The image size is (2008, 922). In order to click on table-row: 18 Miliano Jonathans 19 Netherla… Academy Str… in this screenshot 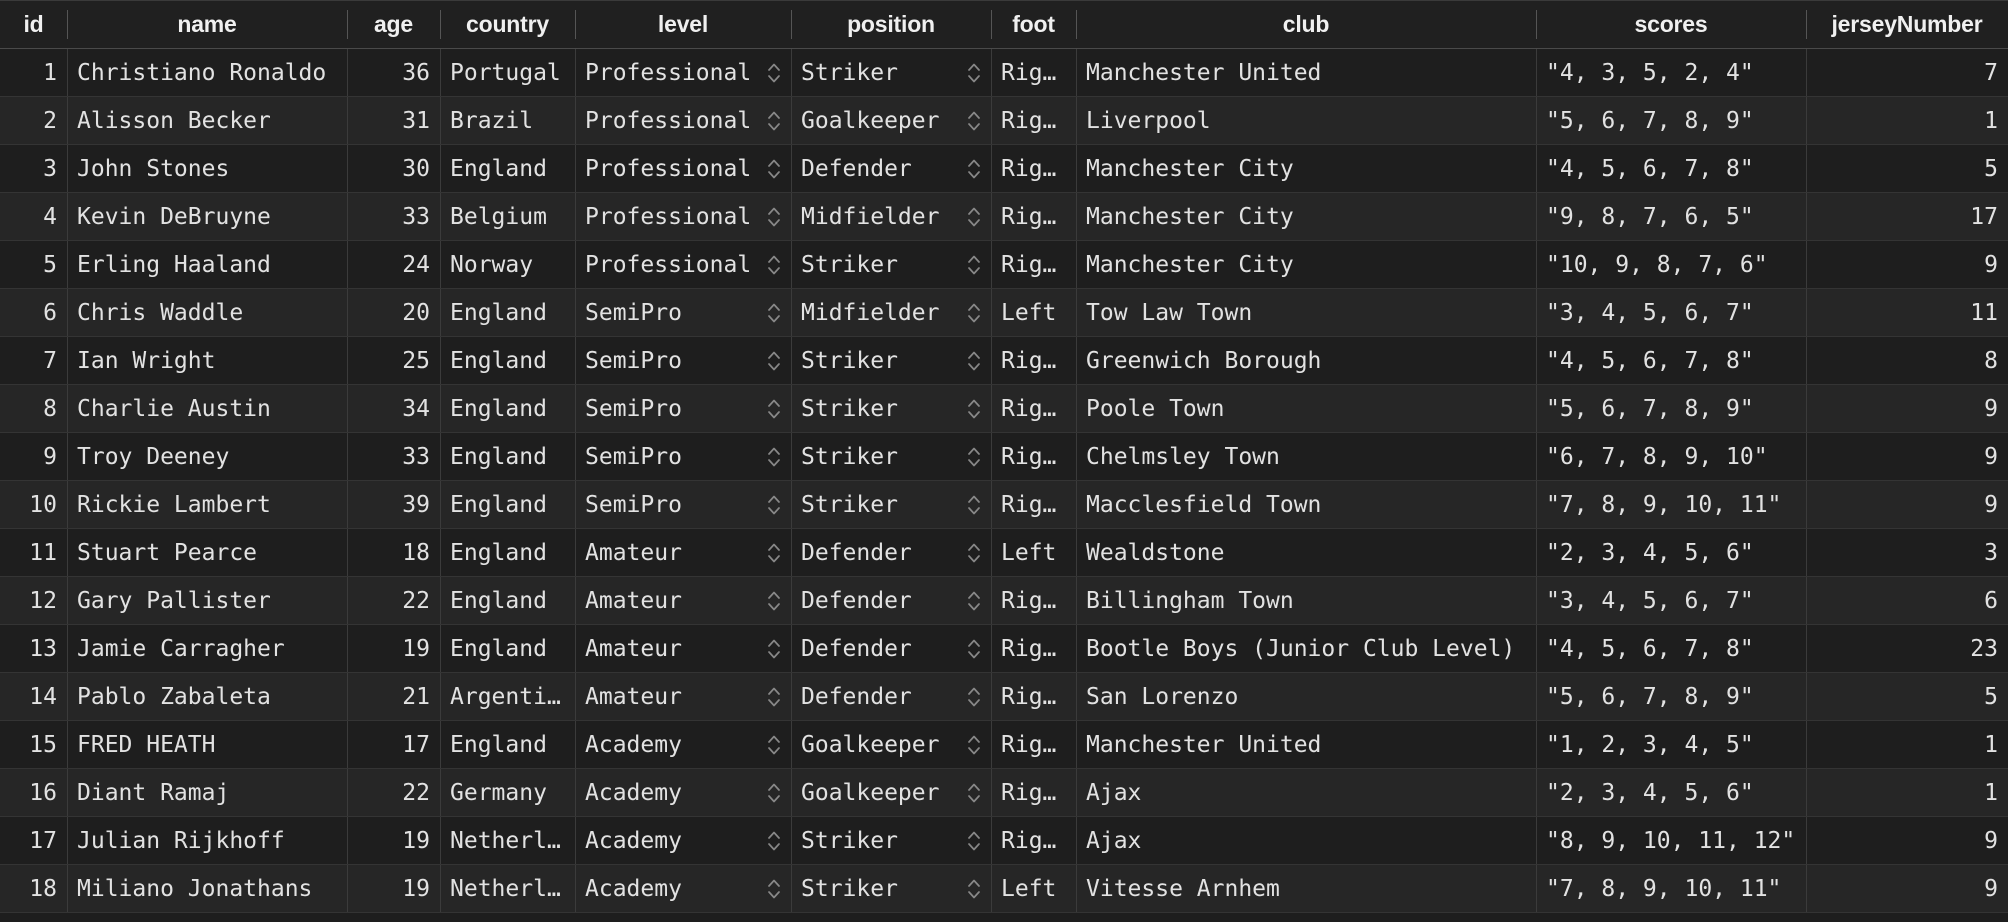, I will do `click(1004, 889)`.